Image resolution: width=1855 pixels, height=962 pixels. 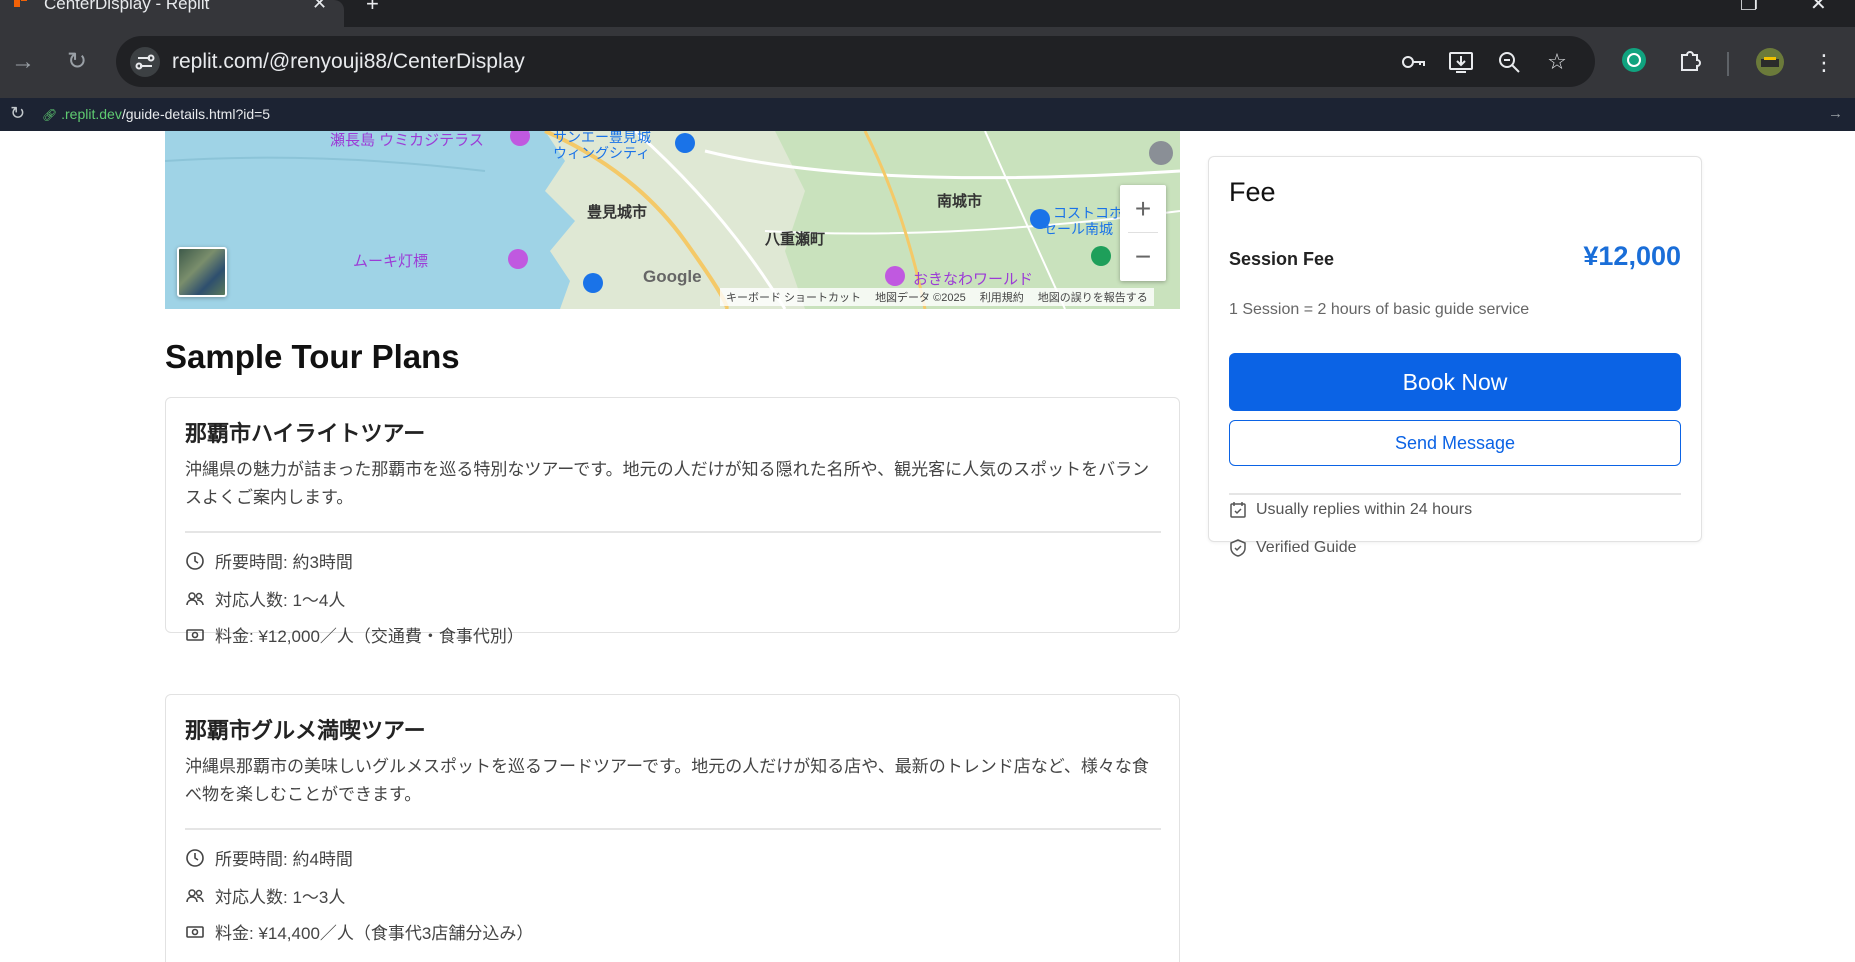 I want to click on fee-title: Fee, so click(x=1252, y=192).